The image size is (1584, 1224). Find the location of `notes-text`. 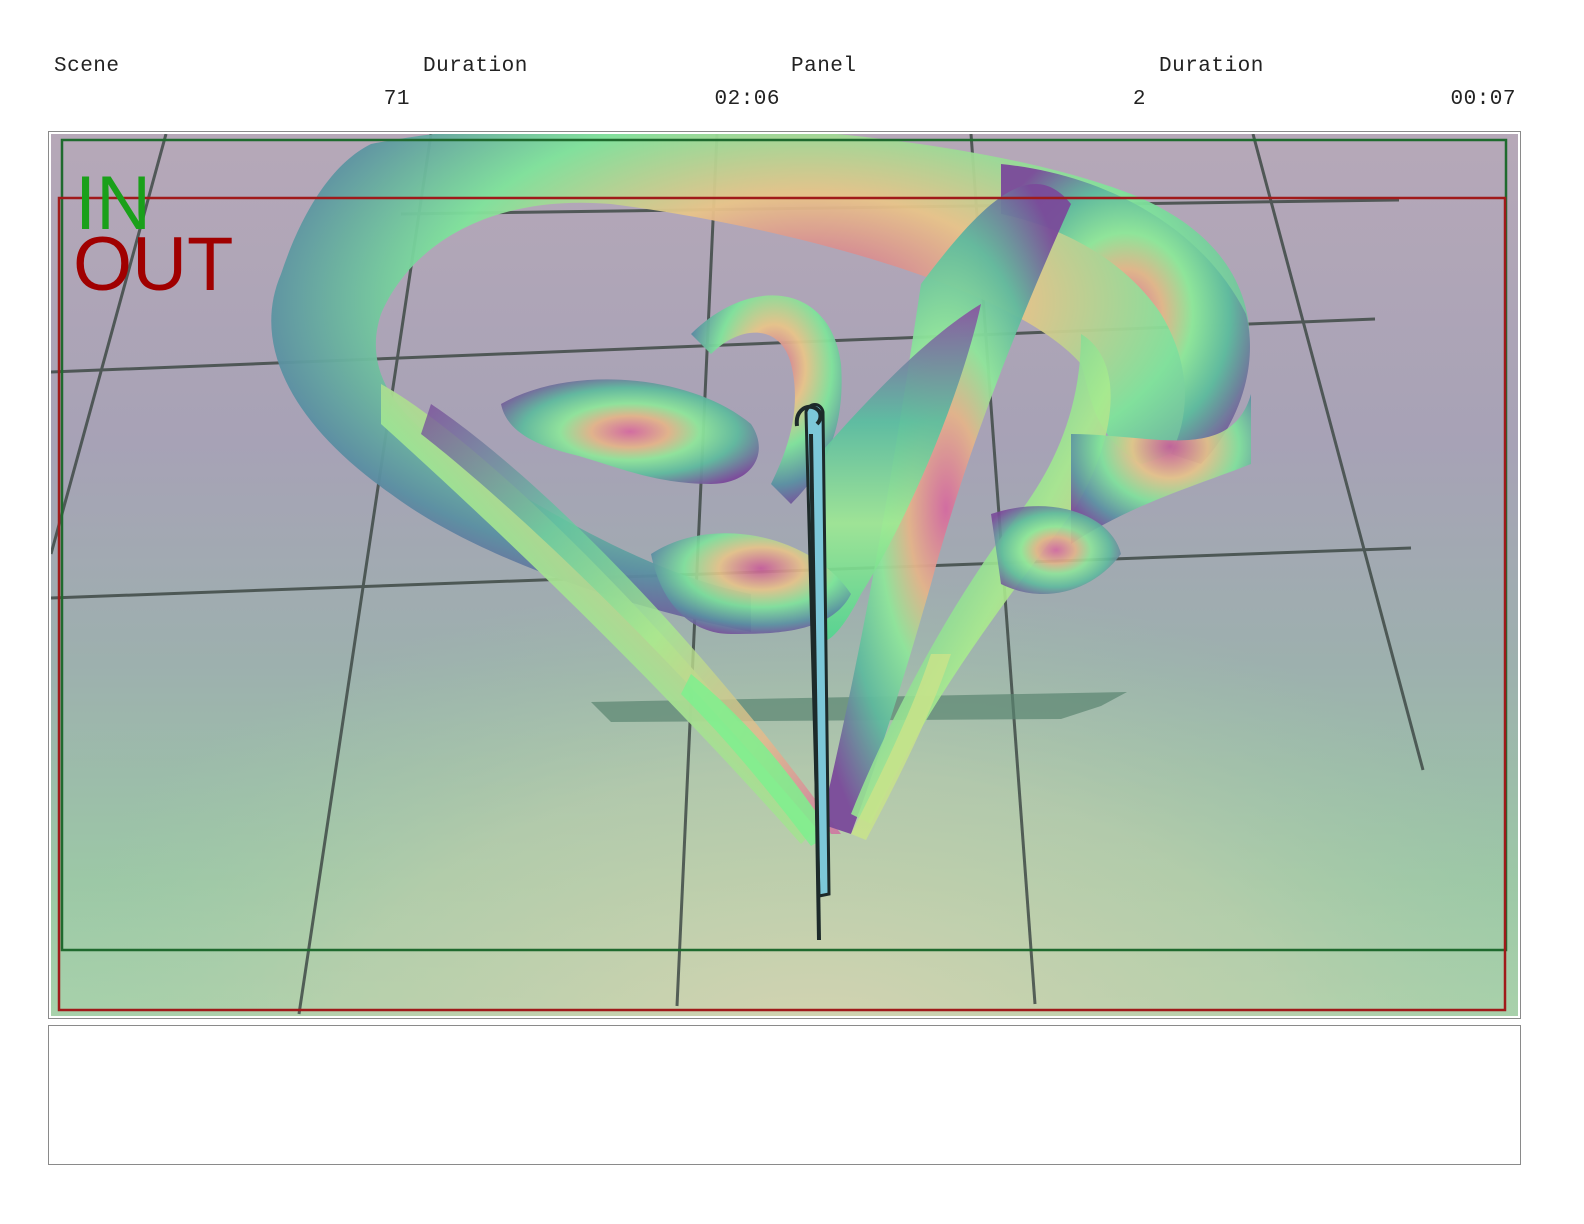

notes-text is located at coordinates (784, 1036).